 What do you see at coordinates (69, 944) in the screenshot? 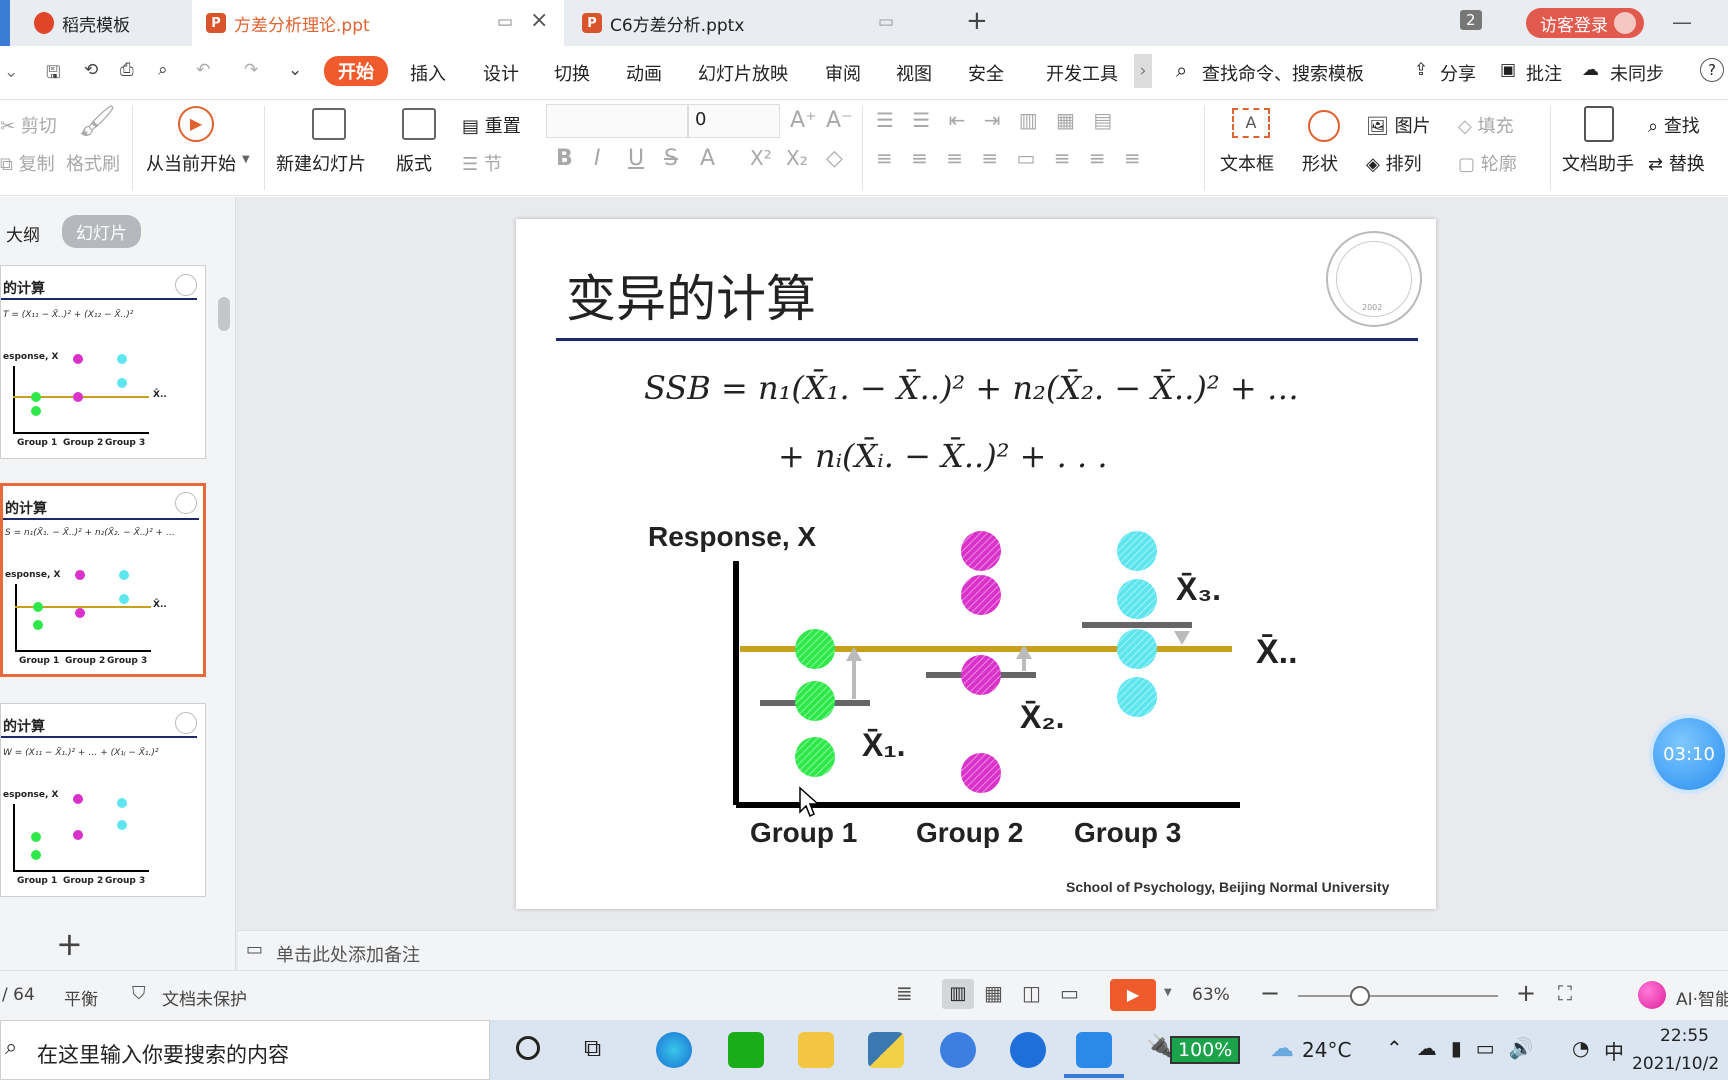
I see `add-slide-button: +` at bounding box center [69, 944].